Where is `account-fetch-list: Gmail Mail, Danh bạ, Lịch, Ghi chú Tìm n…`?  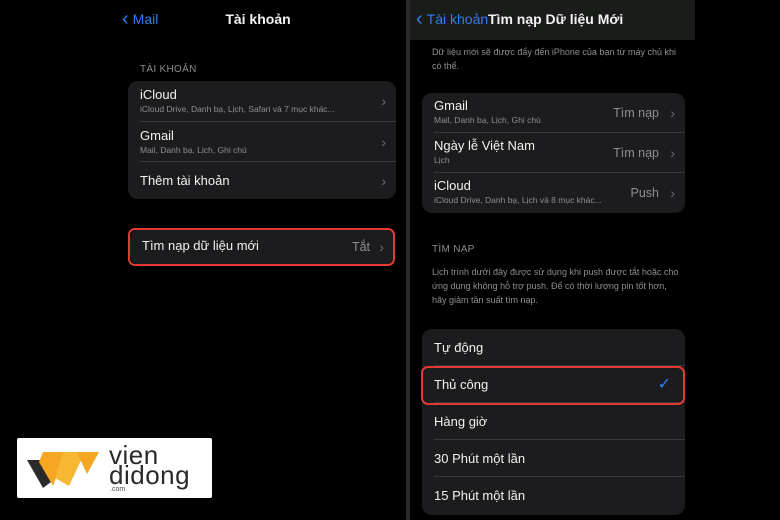
account-fetch-list: Gmail Mail, Danh bạ, Lịch, Ghi chú Tìm n… is located at coordinates (553, 153).